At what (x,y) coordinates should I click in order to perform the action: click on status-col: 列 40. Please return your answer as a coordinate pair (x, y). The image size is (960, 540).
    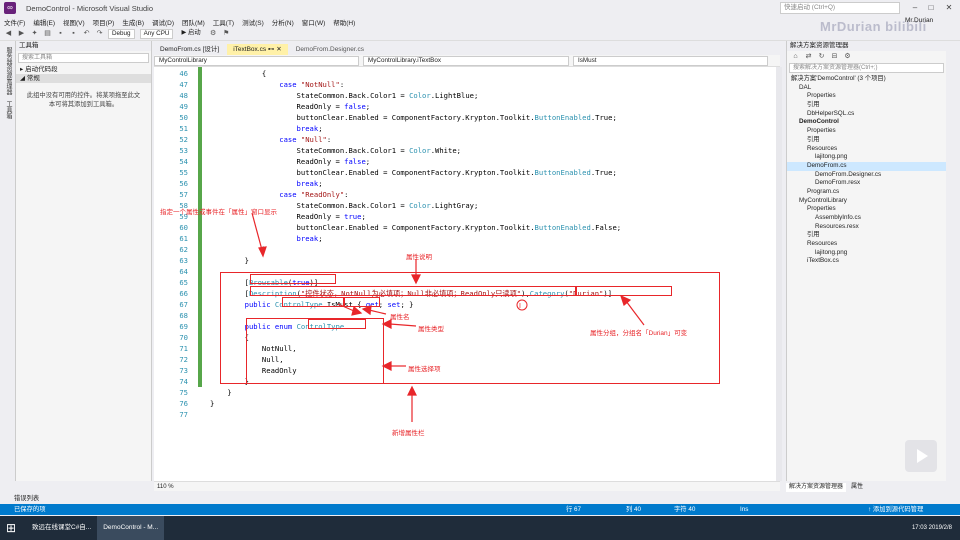
    Looking at the image, I should click on (634, 509).